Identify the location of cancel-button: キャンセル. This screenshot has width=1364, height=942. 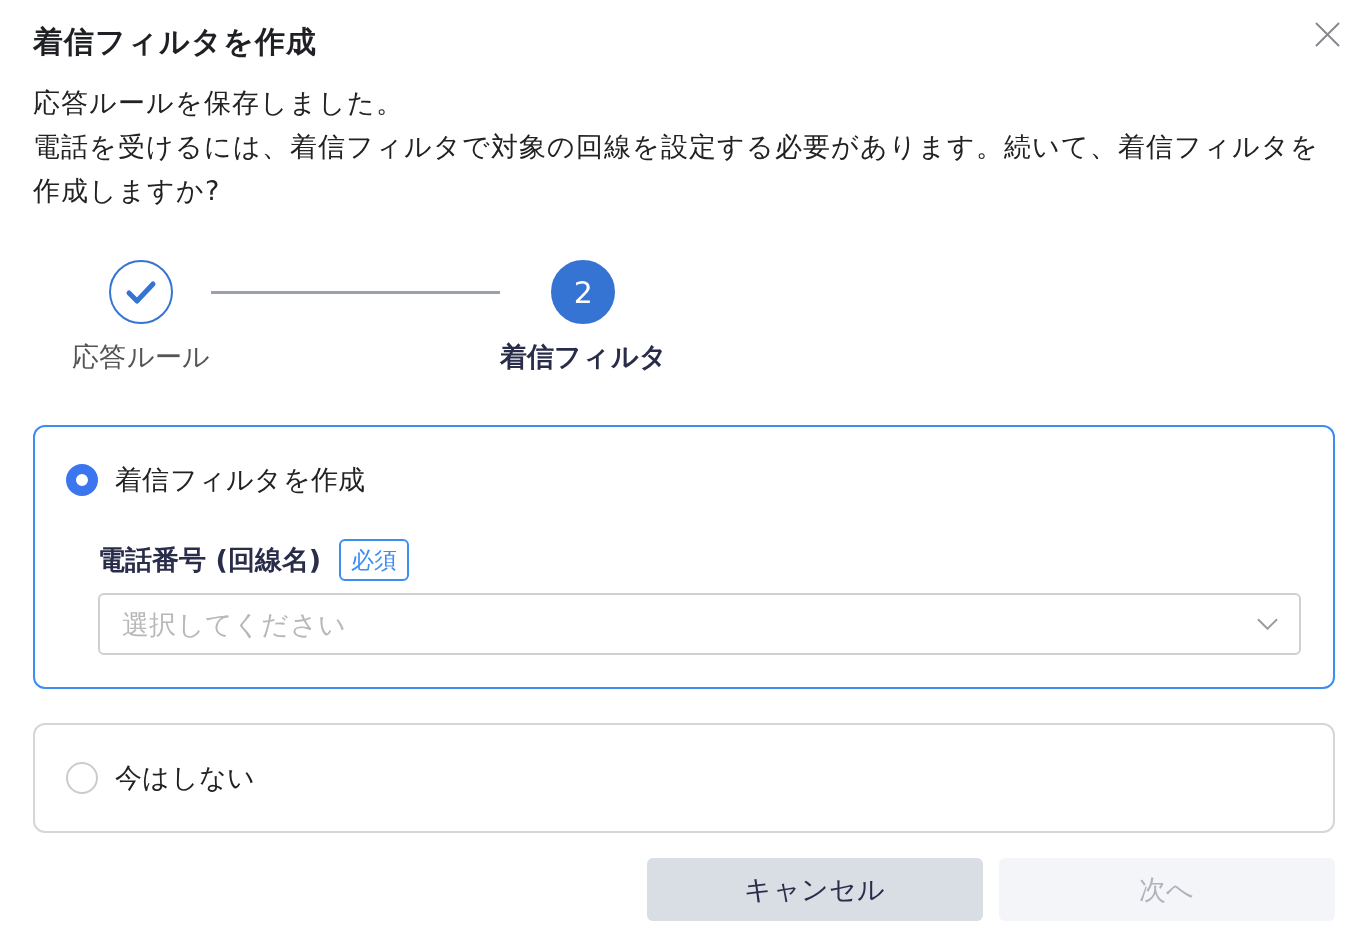
(815, 889).